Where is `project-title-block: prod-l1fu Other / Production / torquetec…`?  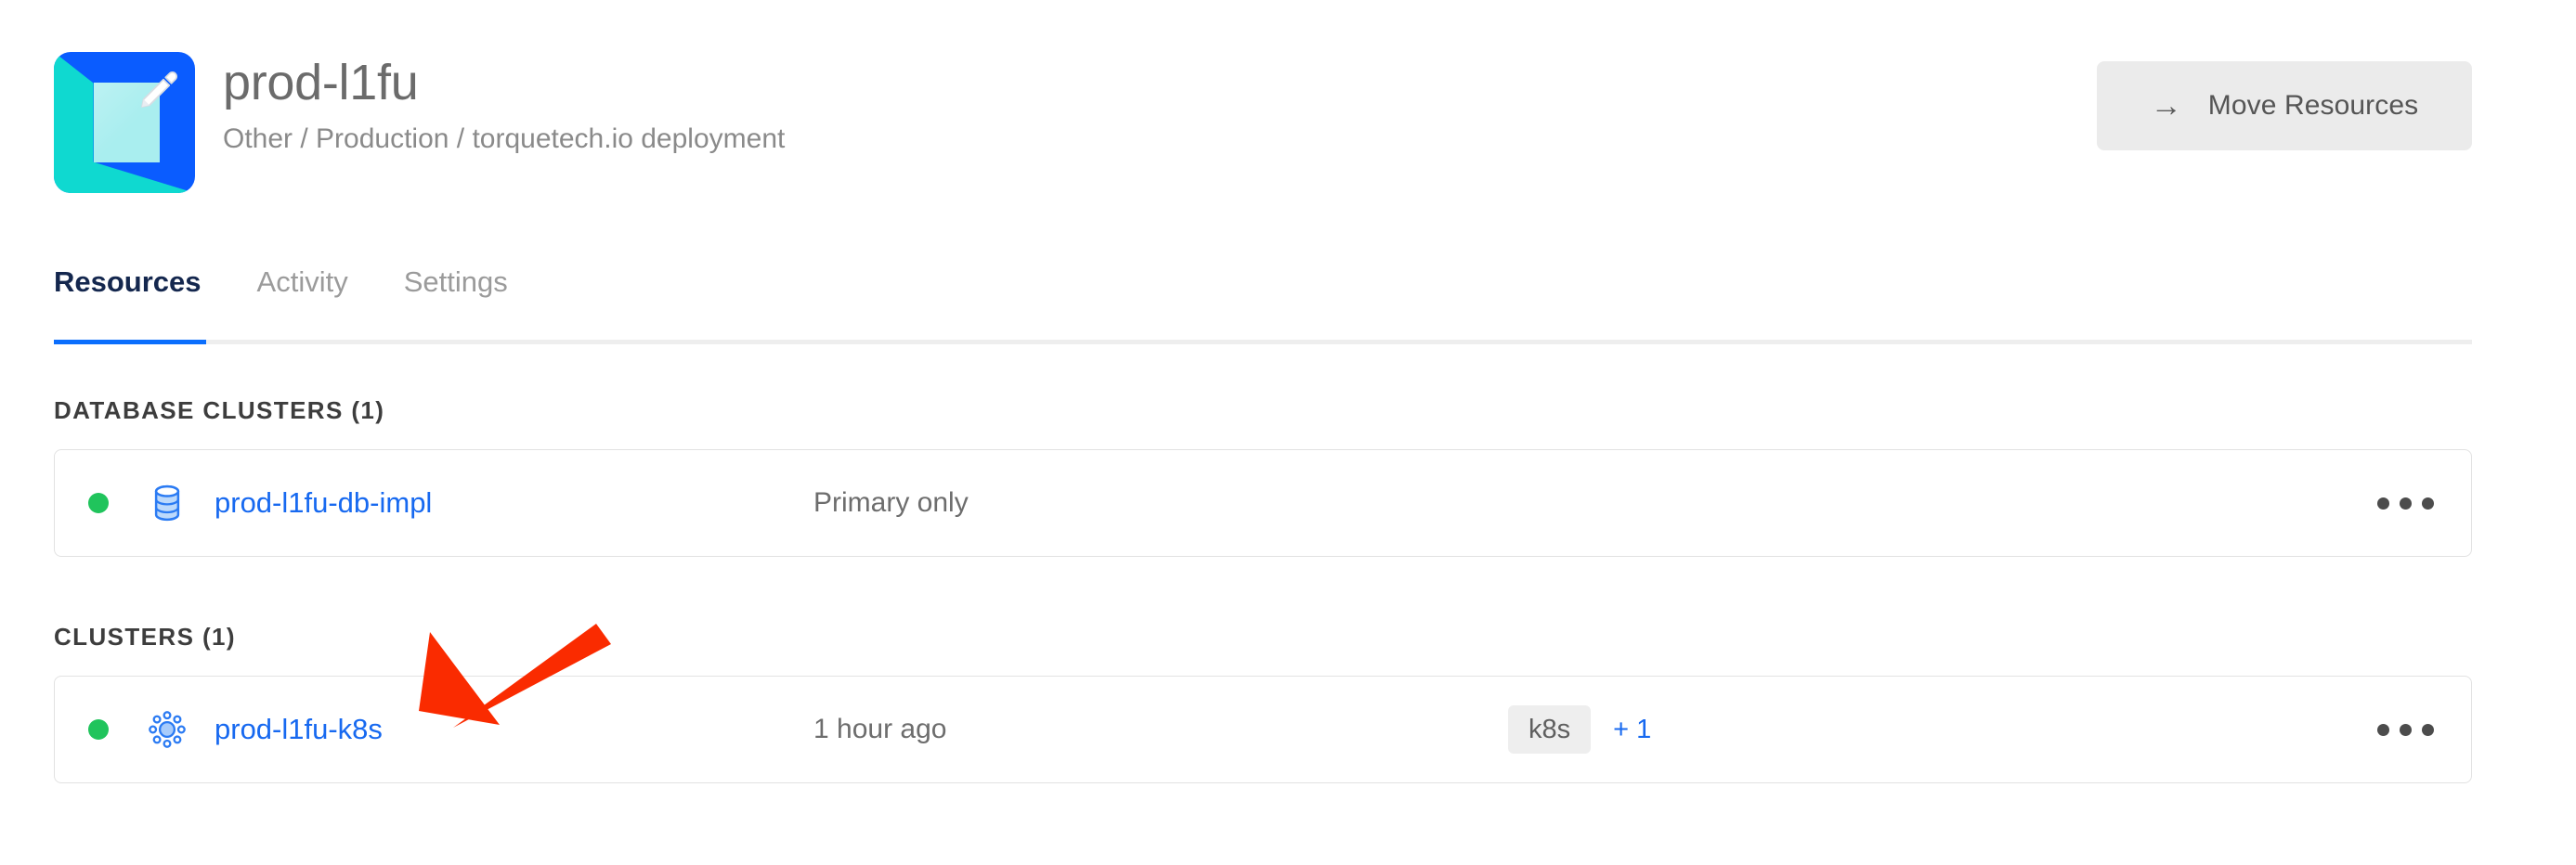 project-title-block: prod-l1fu Other / Production / torquetec… is located at coordinates (504, 105).